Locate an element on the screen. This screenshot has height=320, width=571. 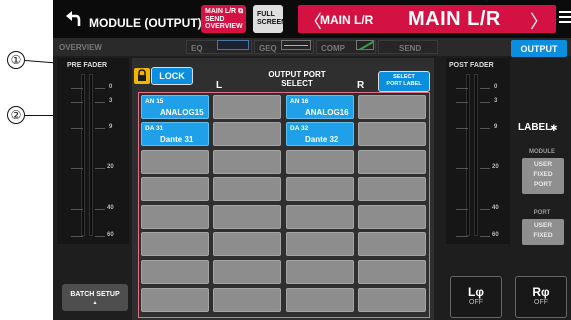
post-fader-scale: 9 is located at coordinates (496, 127).